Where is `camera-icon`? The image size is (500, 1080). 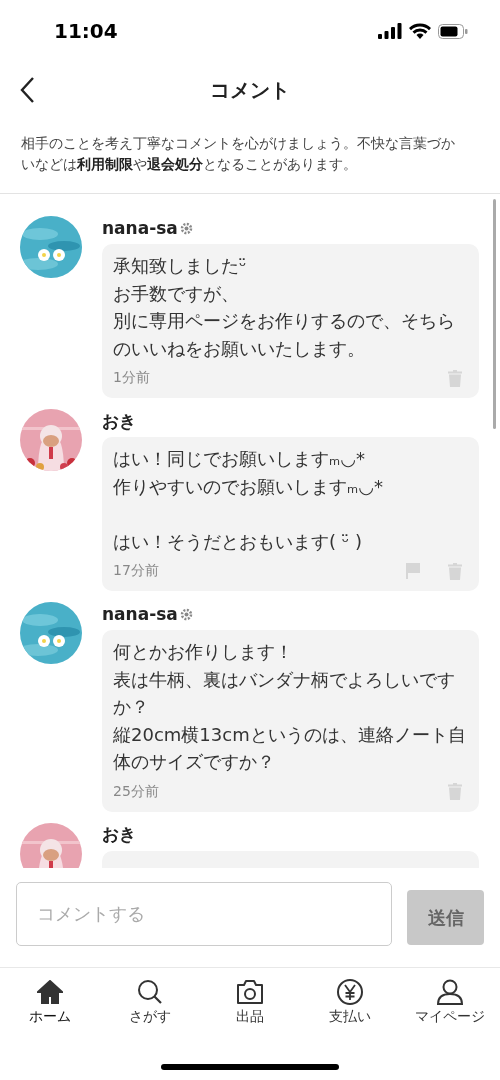 camera-icon is located at coordinates (250, 992).